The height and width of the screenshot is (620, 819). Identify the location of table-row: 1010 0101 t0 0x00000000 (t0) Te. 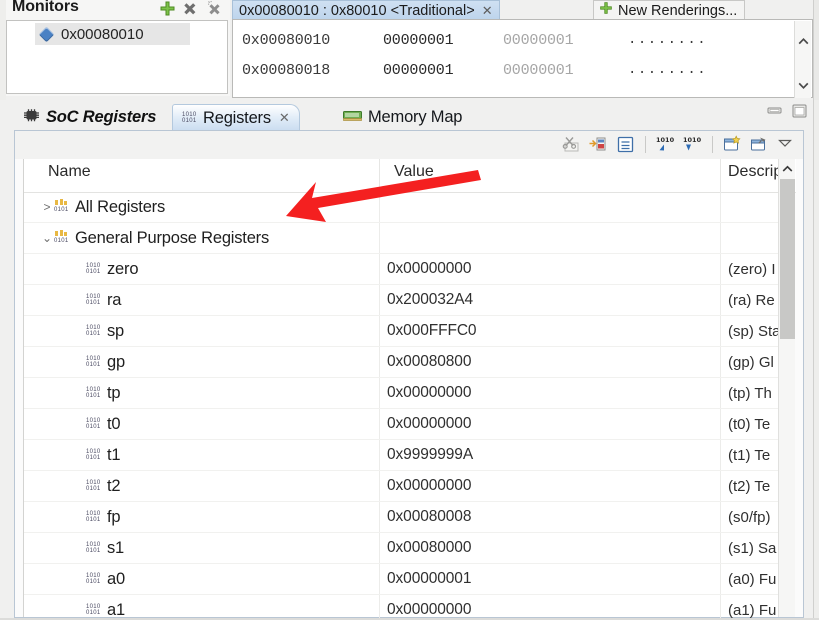
(401, 424).